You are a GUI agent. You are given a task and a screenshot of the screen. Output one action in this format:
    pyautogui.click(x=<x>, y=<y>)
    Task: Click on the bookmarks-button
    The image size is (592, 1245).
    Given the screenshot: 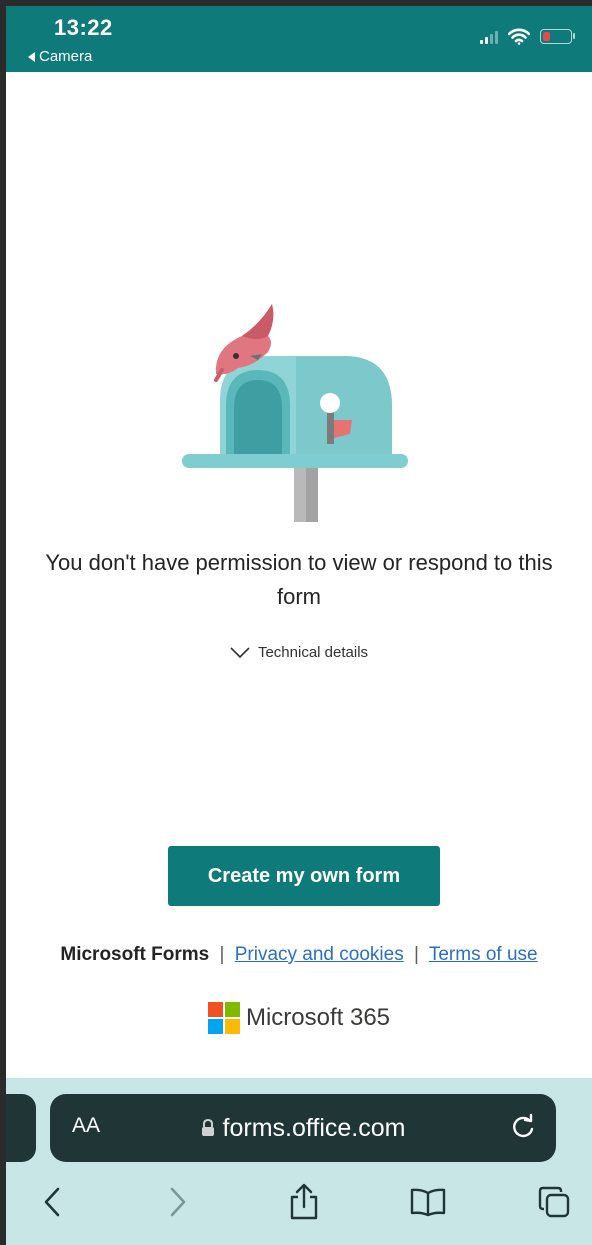 What is the action you would take?
    pyautogui.click(x=428, y=1202)
    